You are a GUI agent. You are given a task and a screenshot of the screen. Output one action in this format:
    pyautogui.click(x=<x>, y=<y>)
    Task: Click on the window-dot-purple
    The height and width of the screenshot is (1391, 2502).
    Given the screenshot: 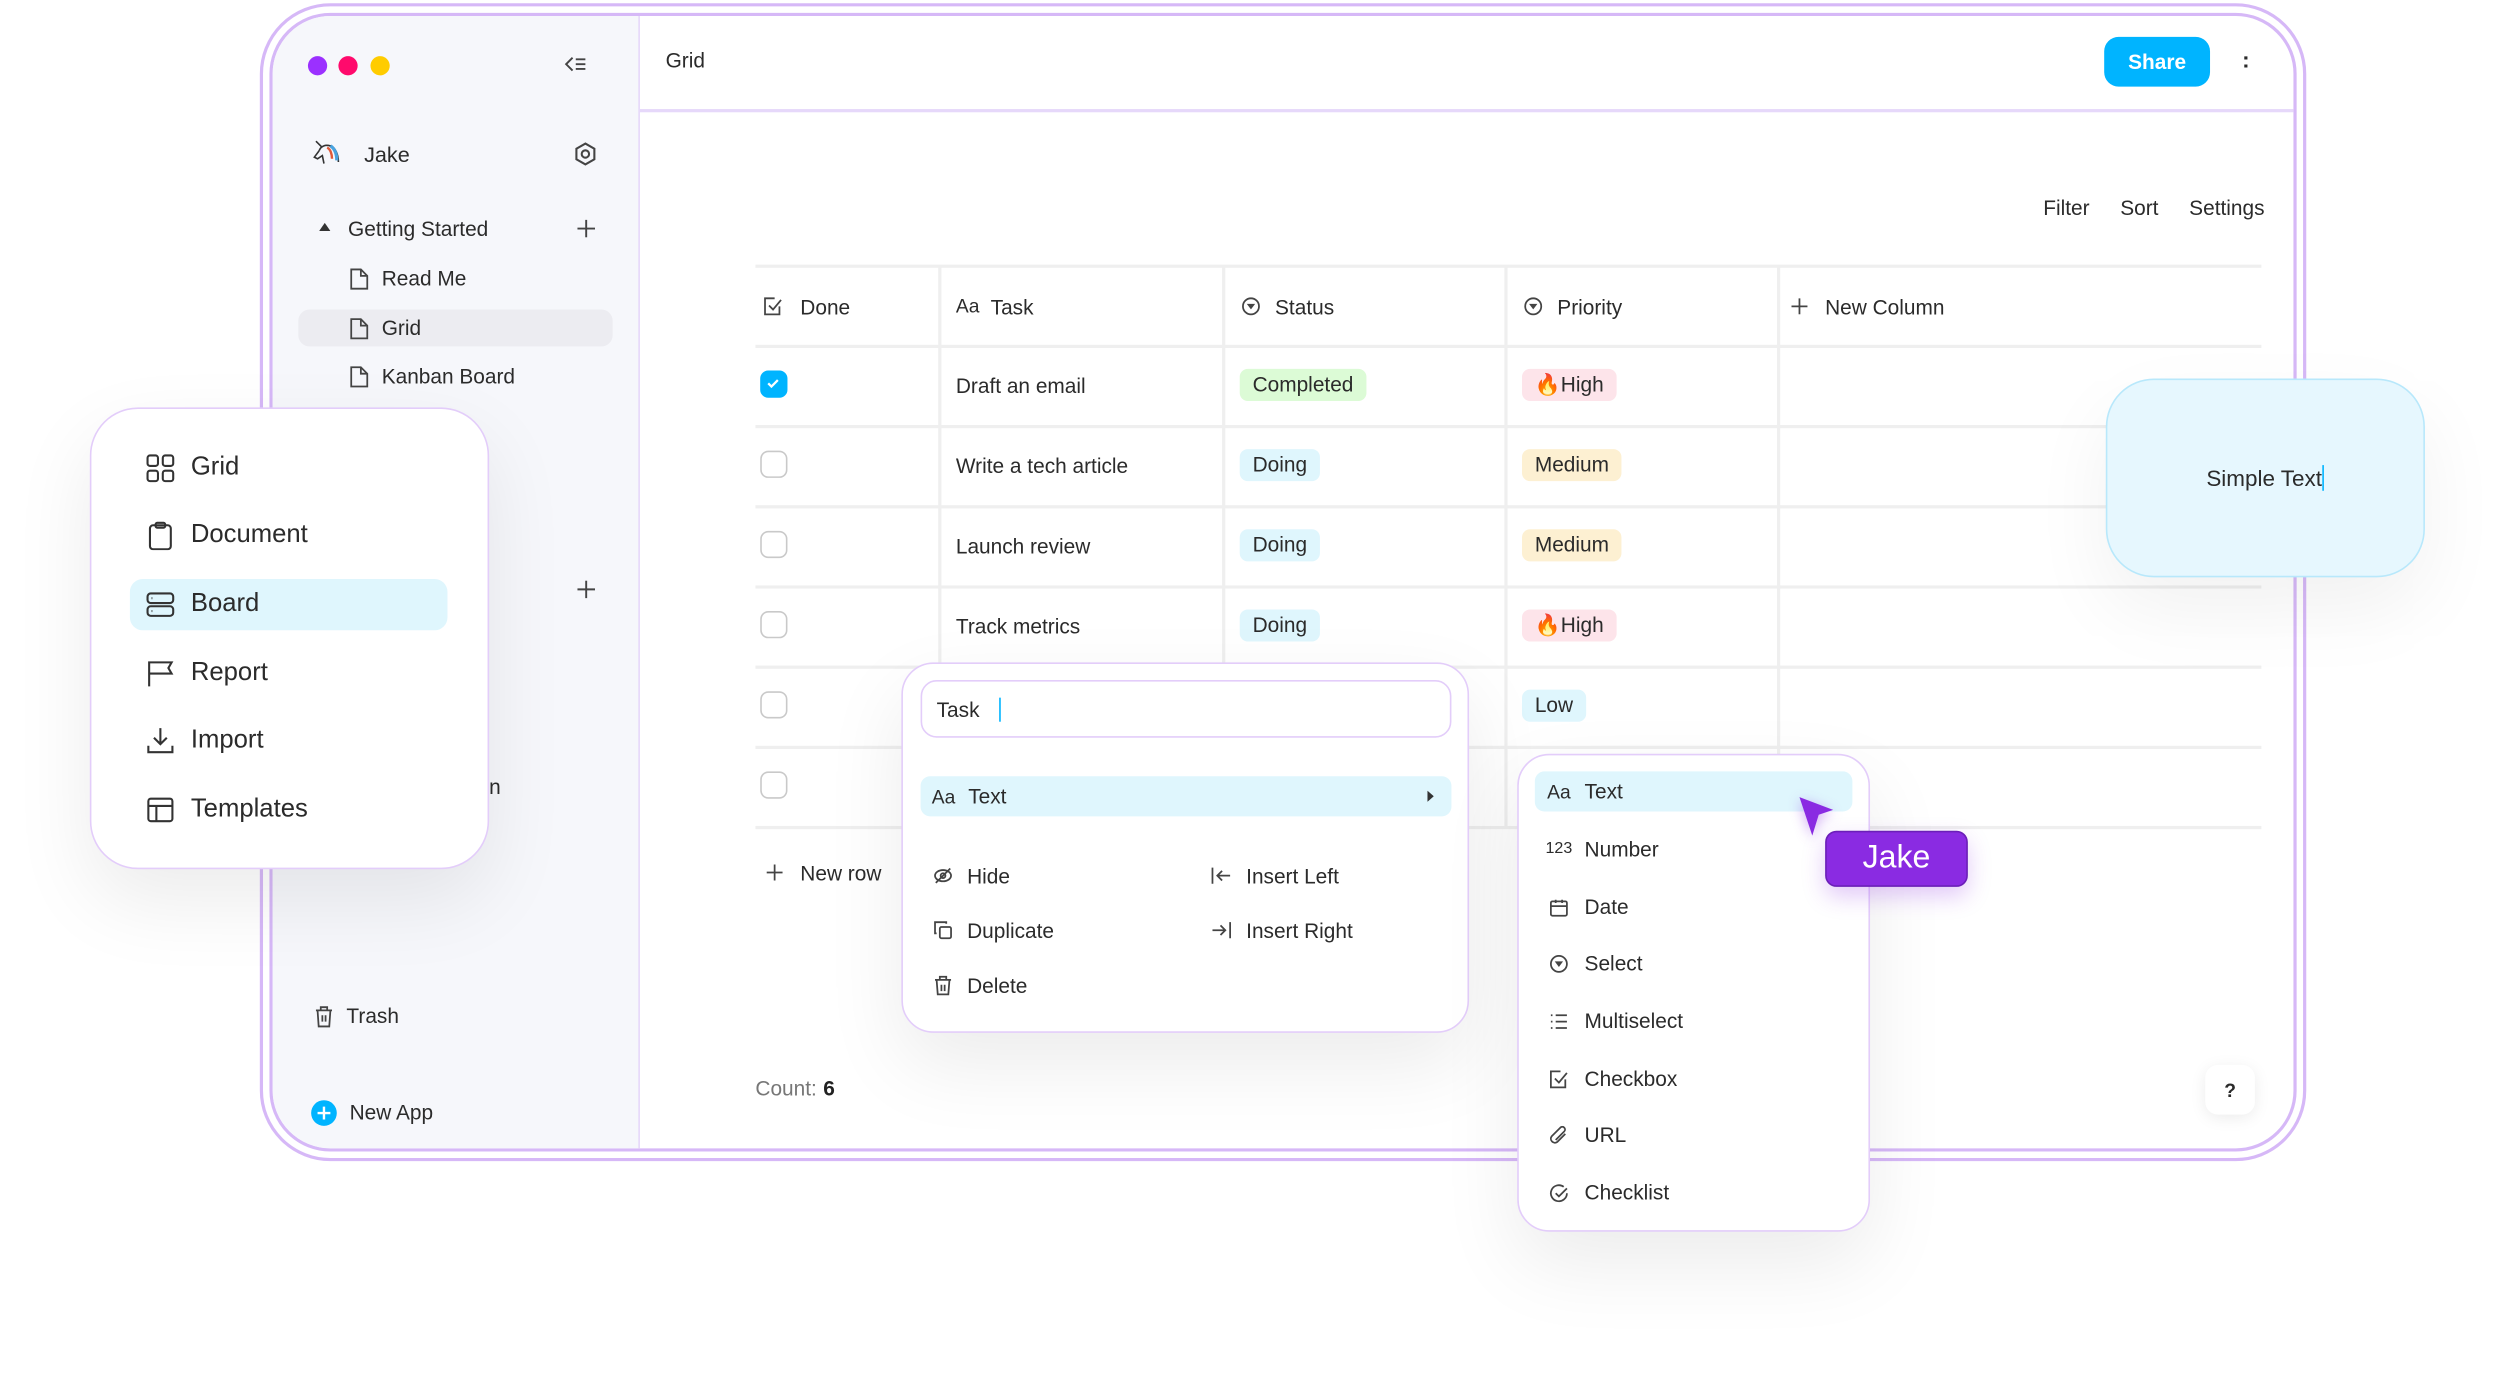 What is the action you would take?
    pyautogui.click(x=317, y=66)
    